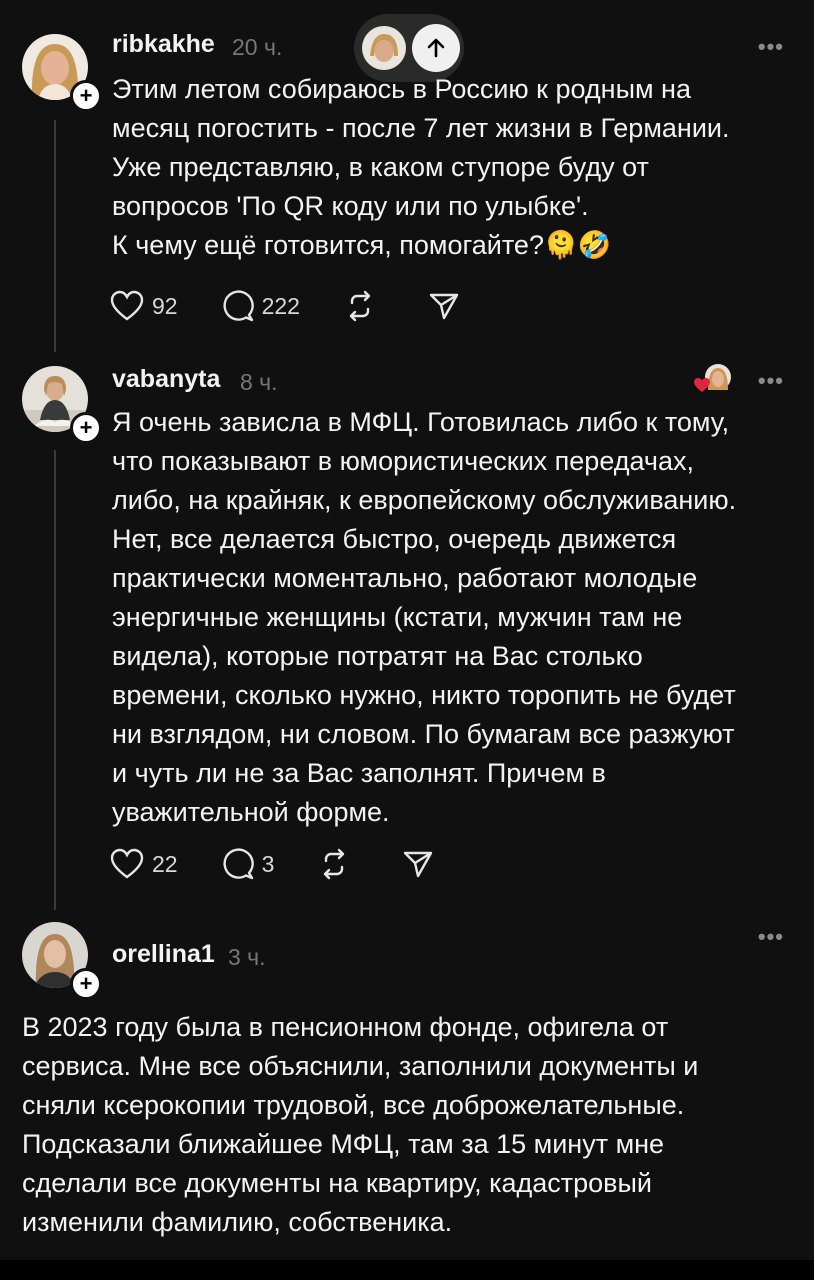  I want to click on username: ribkakhe, so click(163, 44).